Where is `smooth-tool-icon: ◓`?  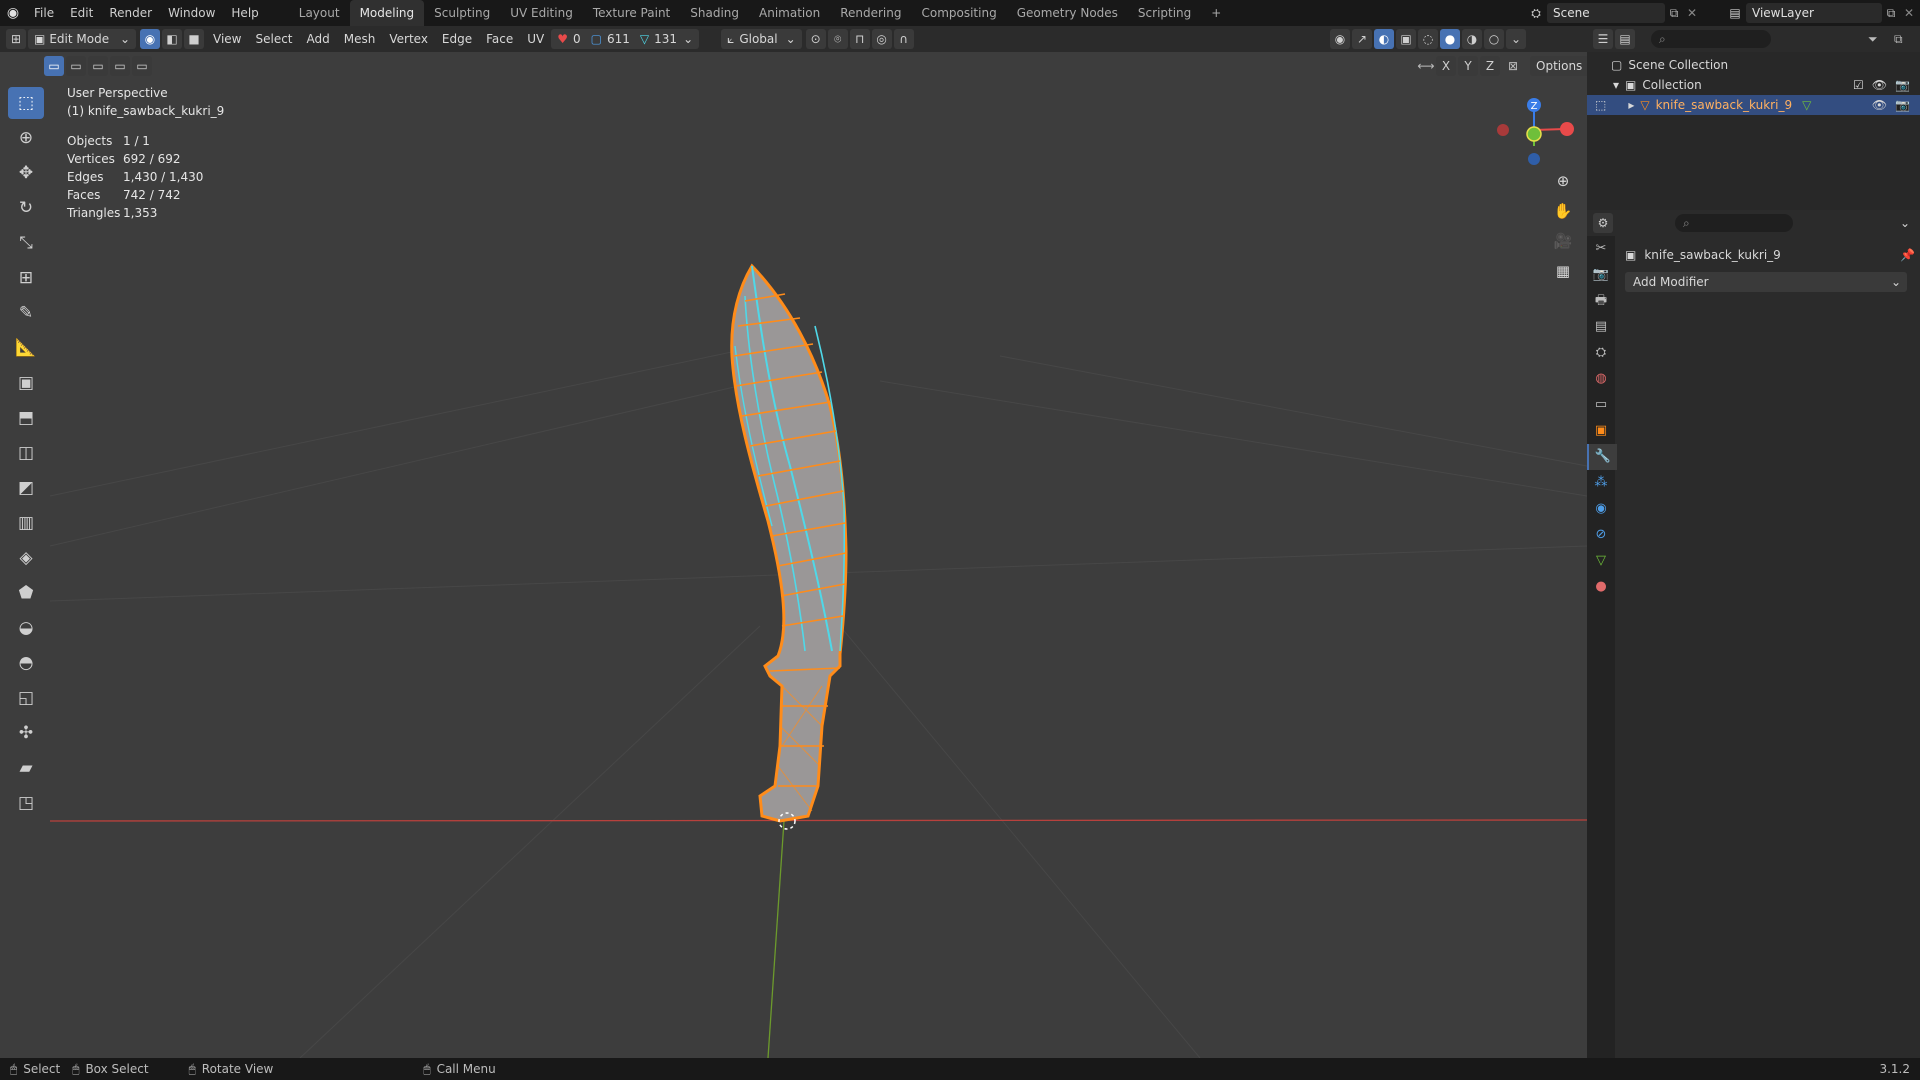
smooth-tool-icon: ◓ is located at coordinates (26, 663).